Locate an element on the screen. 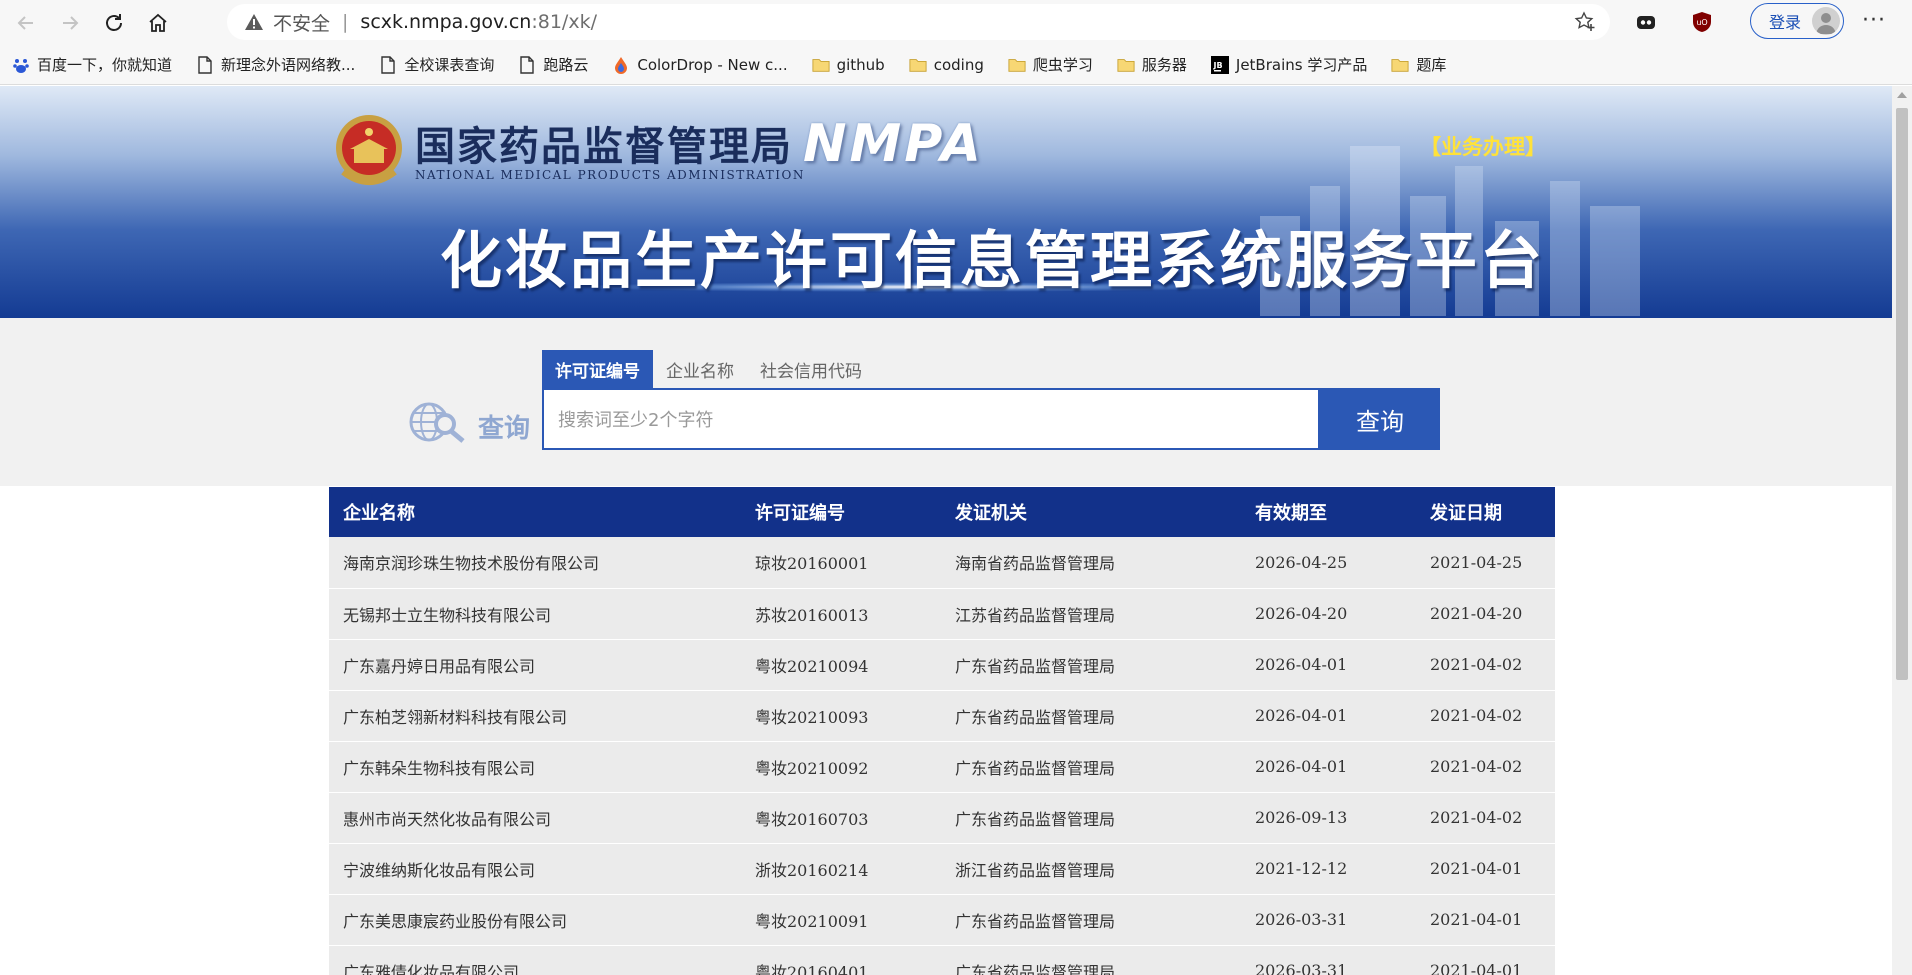  search-input: 搜索词至少2个字符 is located at coordinates (931, 419).